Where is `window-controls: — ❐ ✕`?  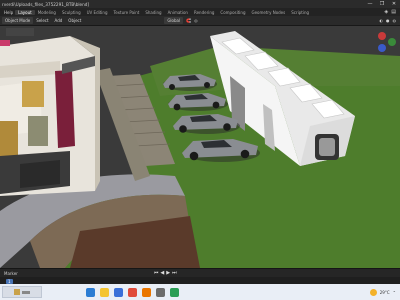 window-controls: — ❐ ✕ is located at coordinates (382, 4).